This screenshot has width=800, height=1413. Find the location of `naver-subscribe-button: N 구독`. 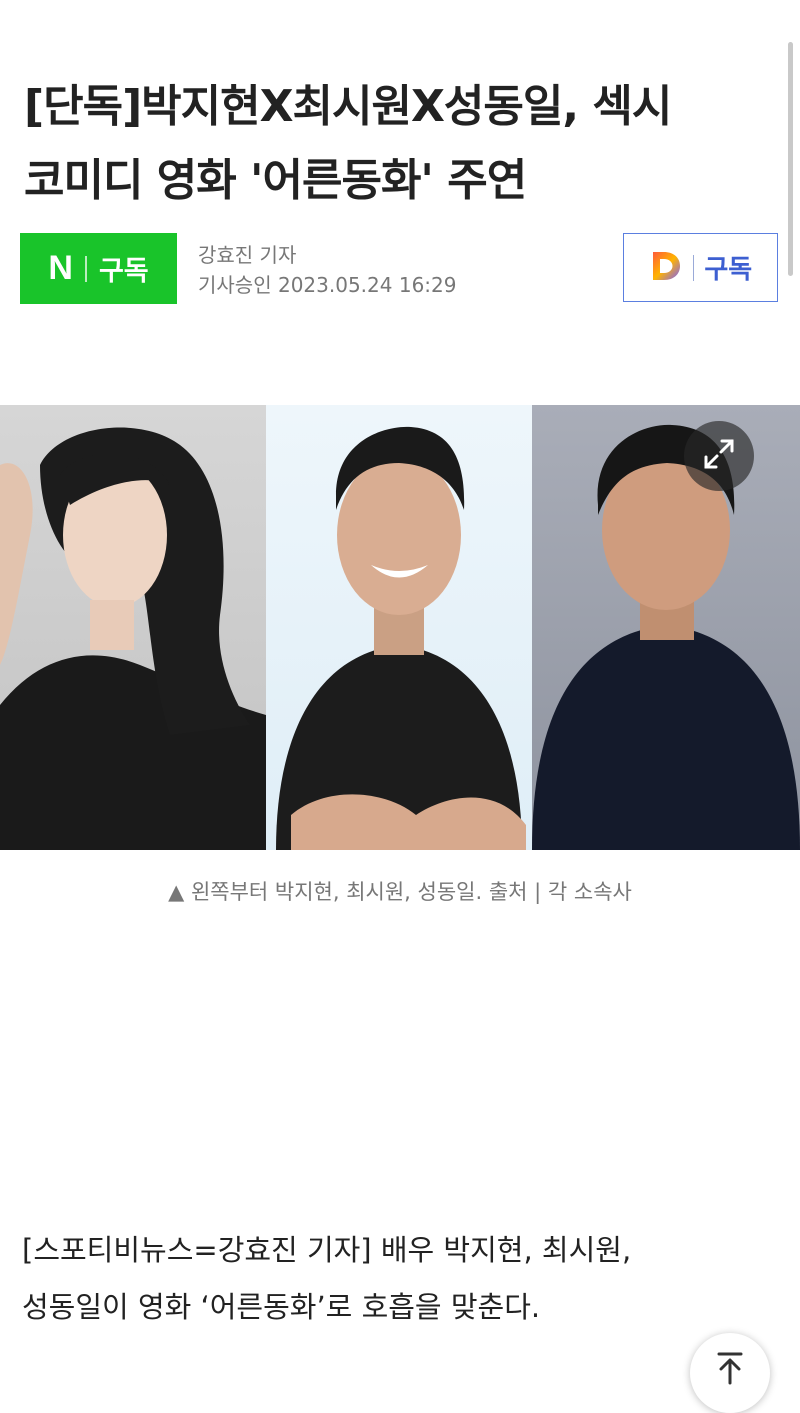

naver-subscribe-button: N 구독 is located at coordinates (98, 268).